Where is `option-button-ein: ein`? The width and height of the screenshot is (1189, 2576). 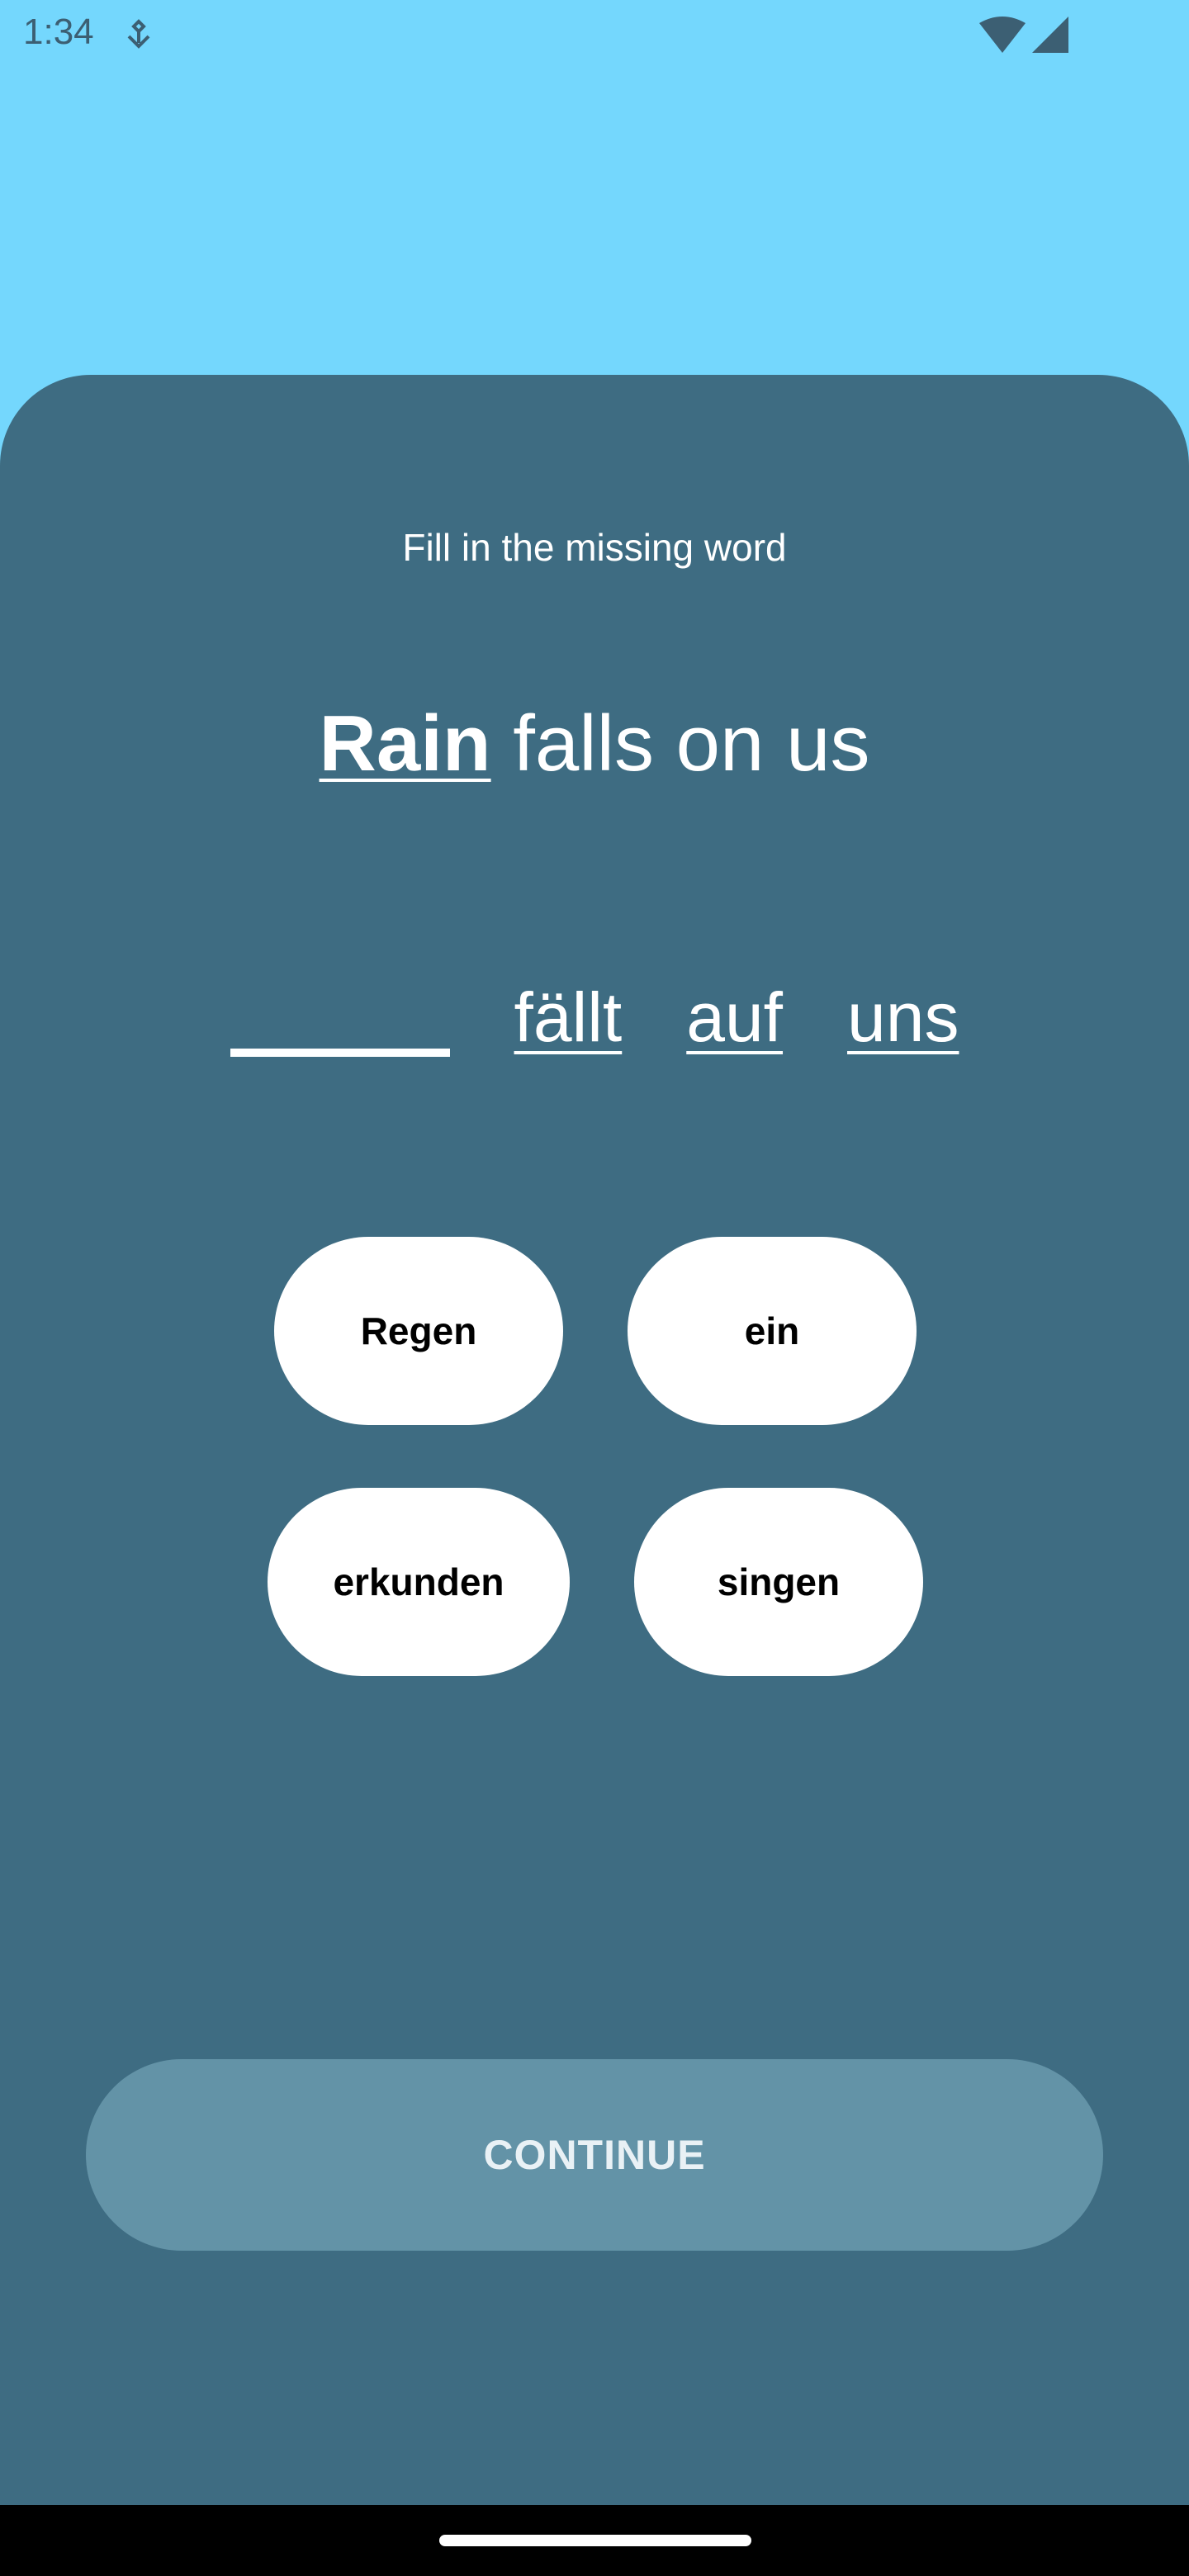 option-button-ein: ein is located at coordinates (772, 1331).